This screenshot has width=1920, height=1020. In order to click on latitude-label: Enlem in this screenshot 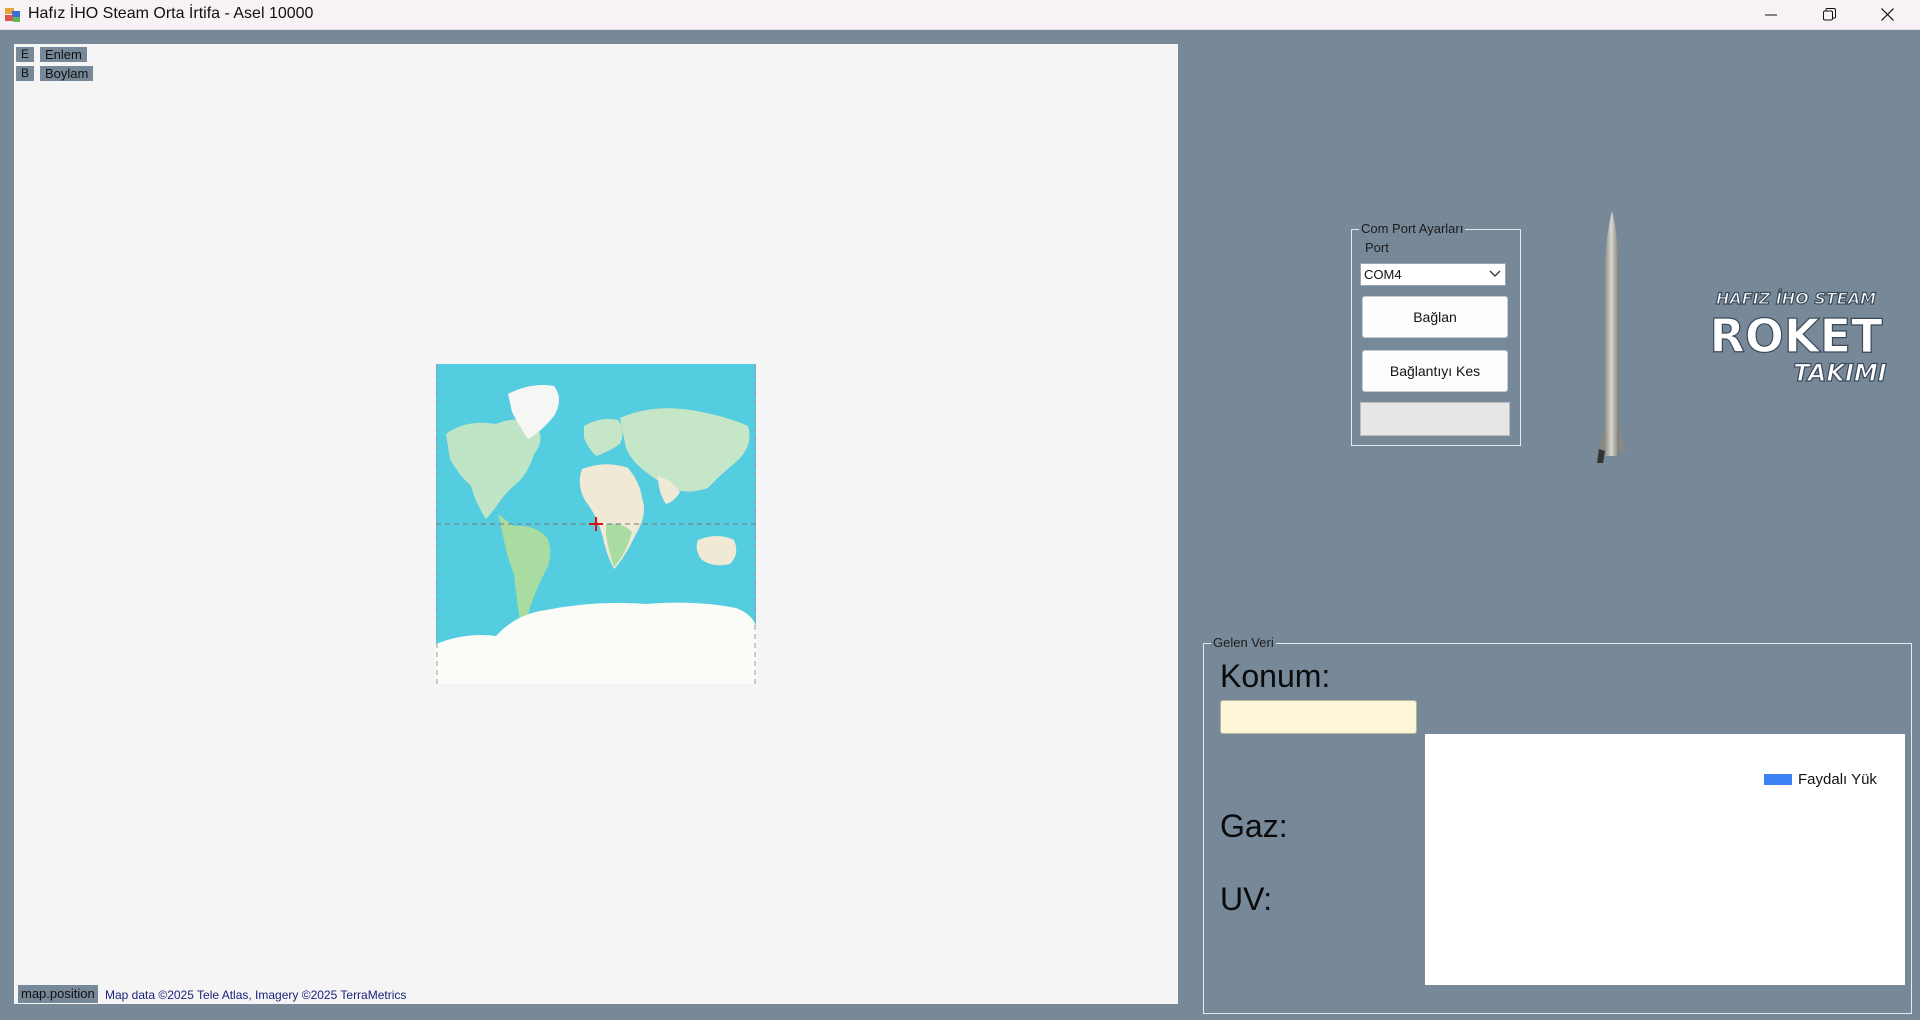, I will do `click(63, 54)`.